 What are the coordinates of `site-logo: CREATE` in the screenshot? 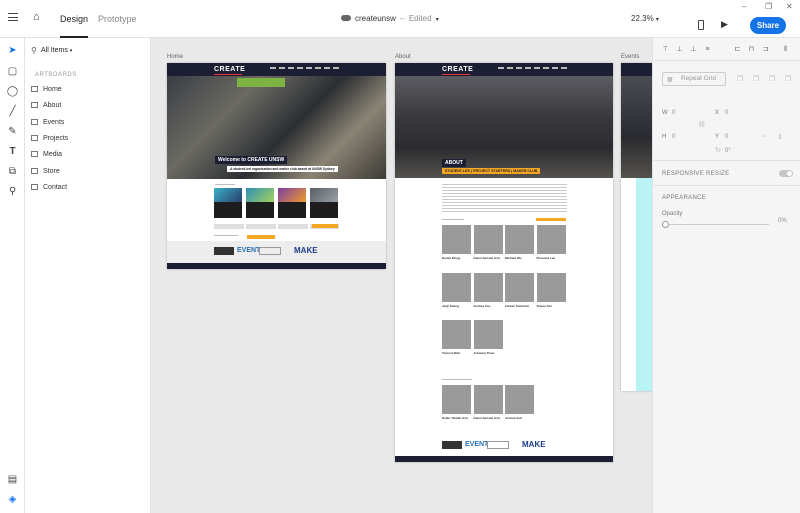 It's located at (230, 69).